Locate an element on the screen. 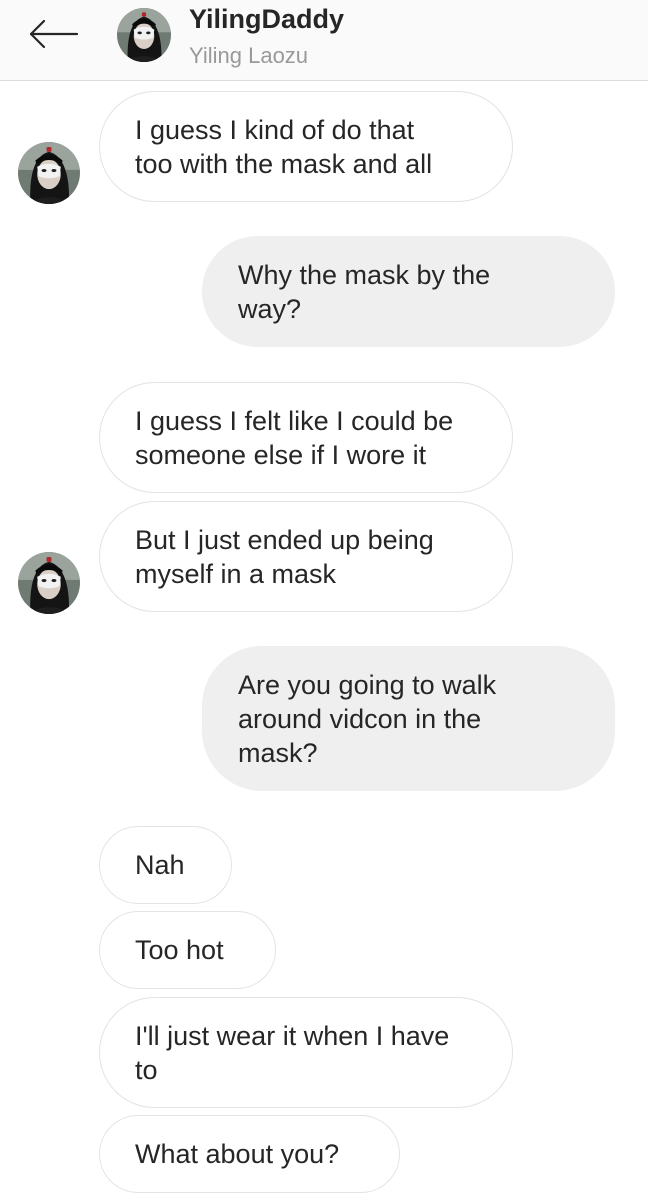  message-text: What about you? is located at coordinates (237, 1154).